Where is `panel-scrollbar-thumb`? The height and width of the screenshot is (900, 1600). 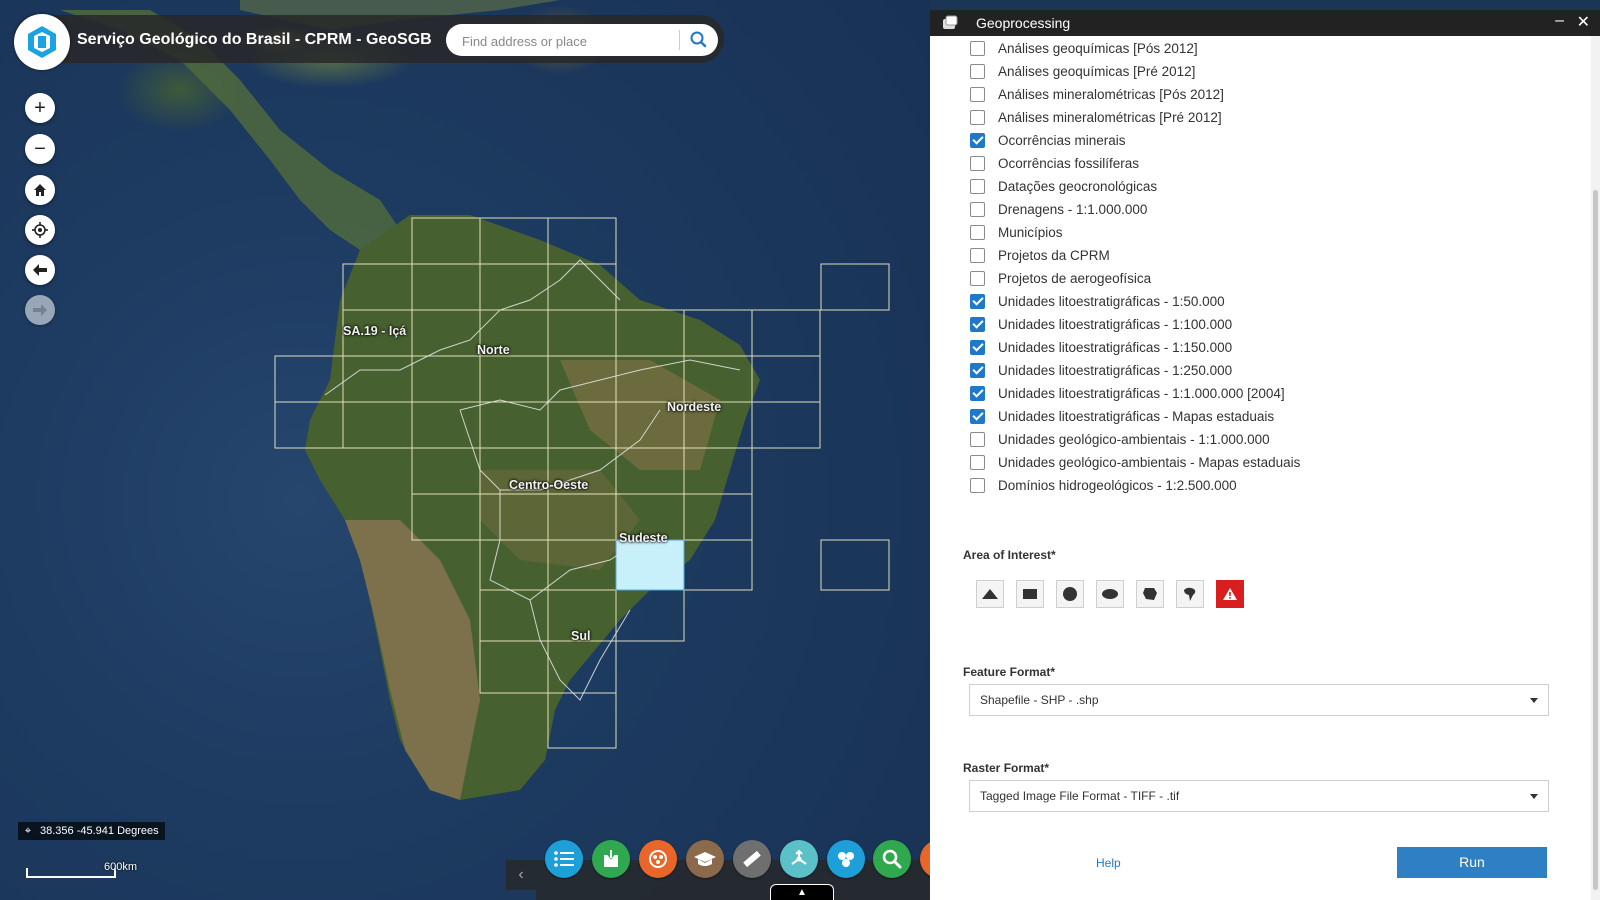
panel-scrollbar-thumb is located at coordinates (1595, 540).